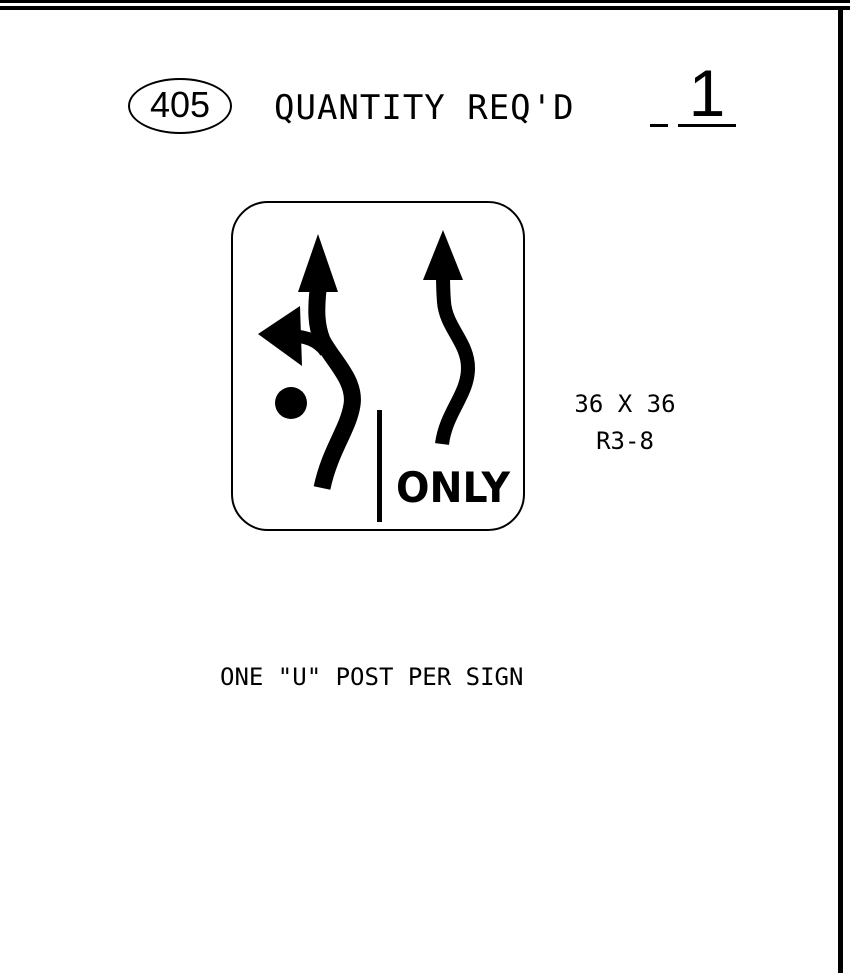  I want to click on sign-size: 36 X 36, so click(625, 404).